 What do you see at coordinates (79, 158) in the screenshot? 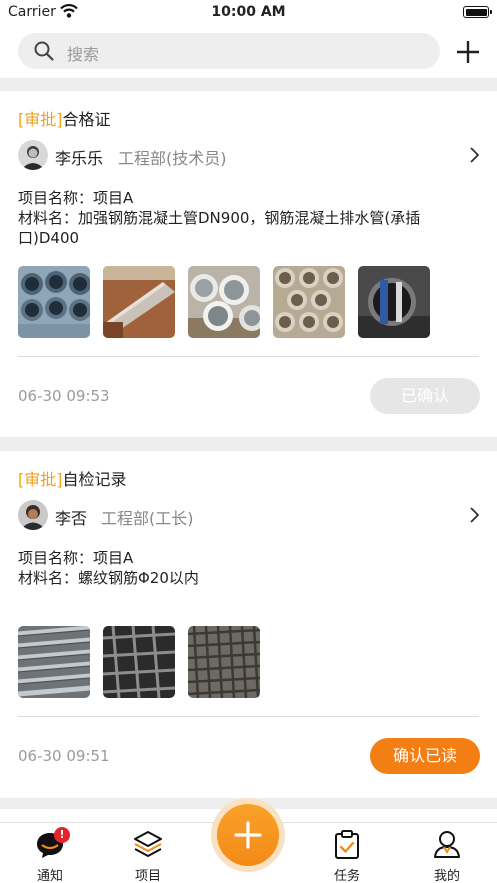
I see `author-name: 李乐乐` at bounding box center [79, 158].